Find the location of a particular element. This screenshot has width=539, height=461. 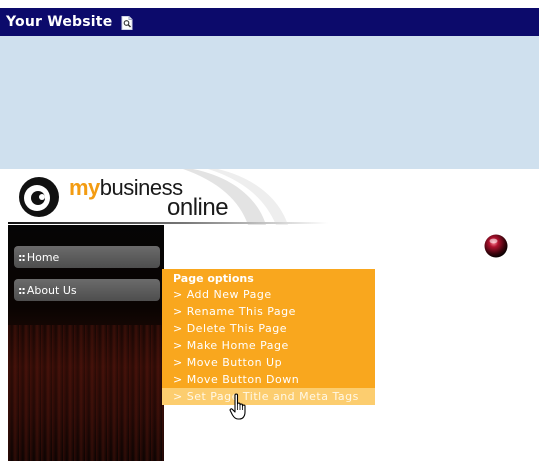

sidebar-navigation: :: Home :: About Us is located at coordinates (86, 343).